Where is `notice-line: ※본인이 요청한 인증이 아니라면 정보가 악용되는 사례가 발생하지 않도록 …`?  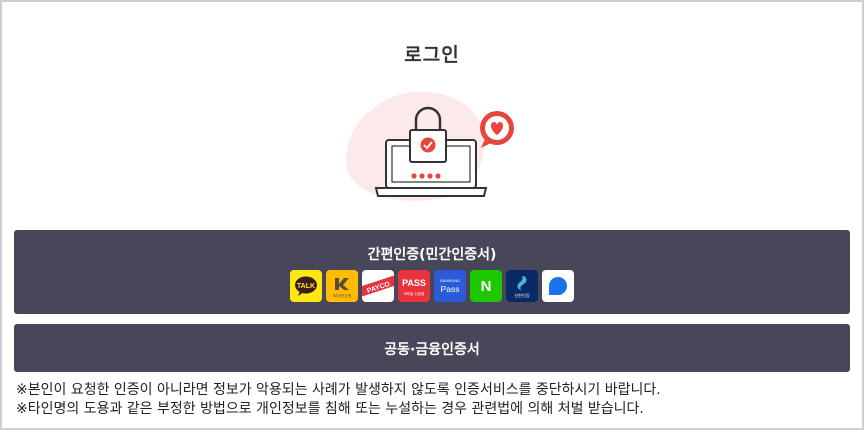
notice-line: ※본인이 요청한 인증이 아니라면 정보가 악용되는 사례가 발생하지 않도록 … is located at coordinates (338, 390).